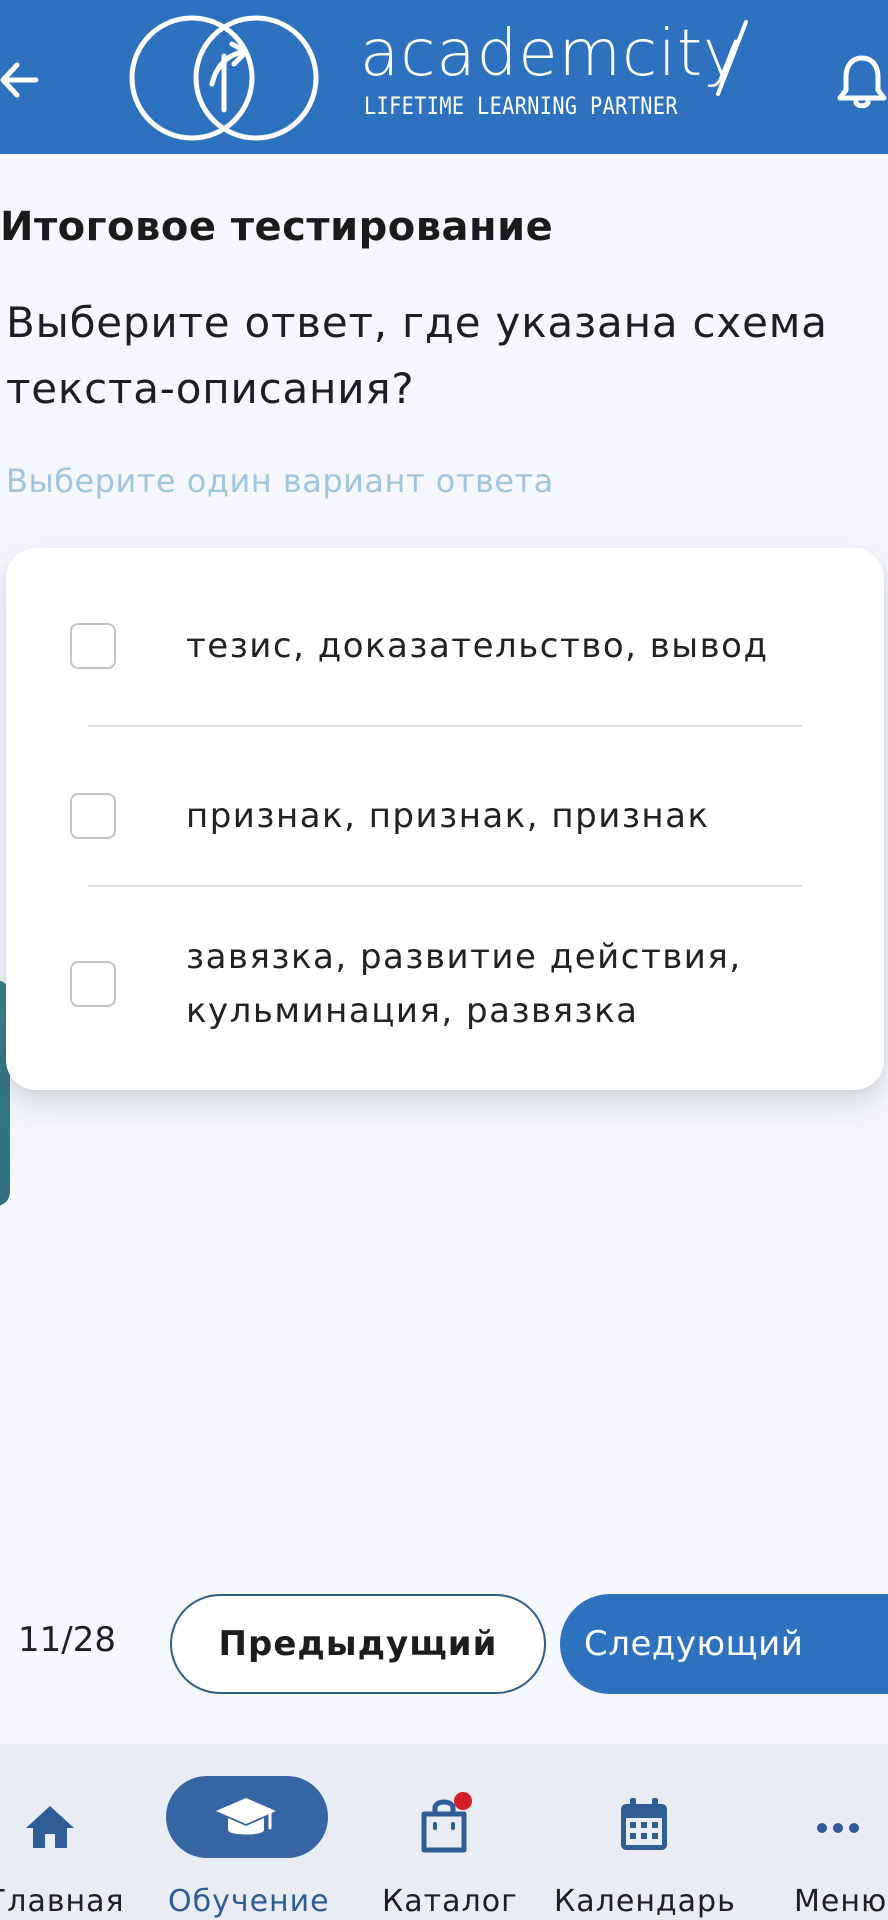  Describe the element at coordinates (358, 1644) in the screenshot. I see `previous-button: Предыдущий` at that location.